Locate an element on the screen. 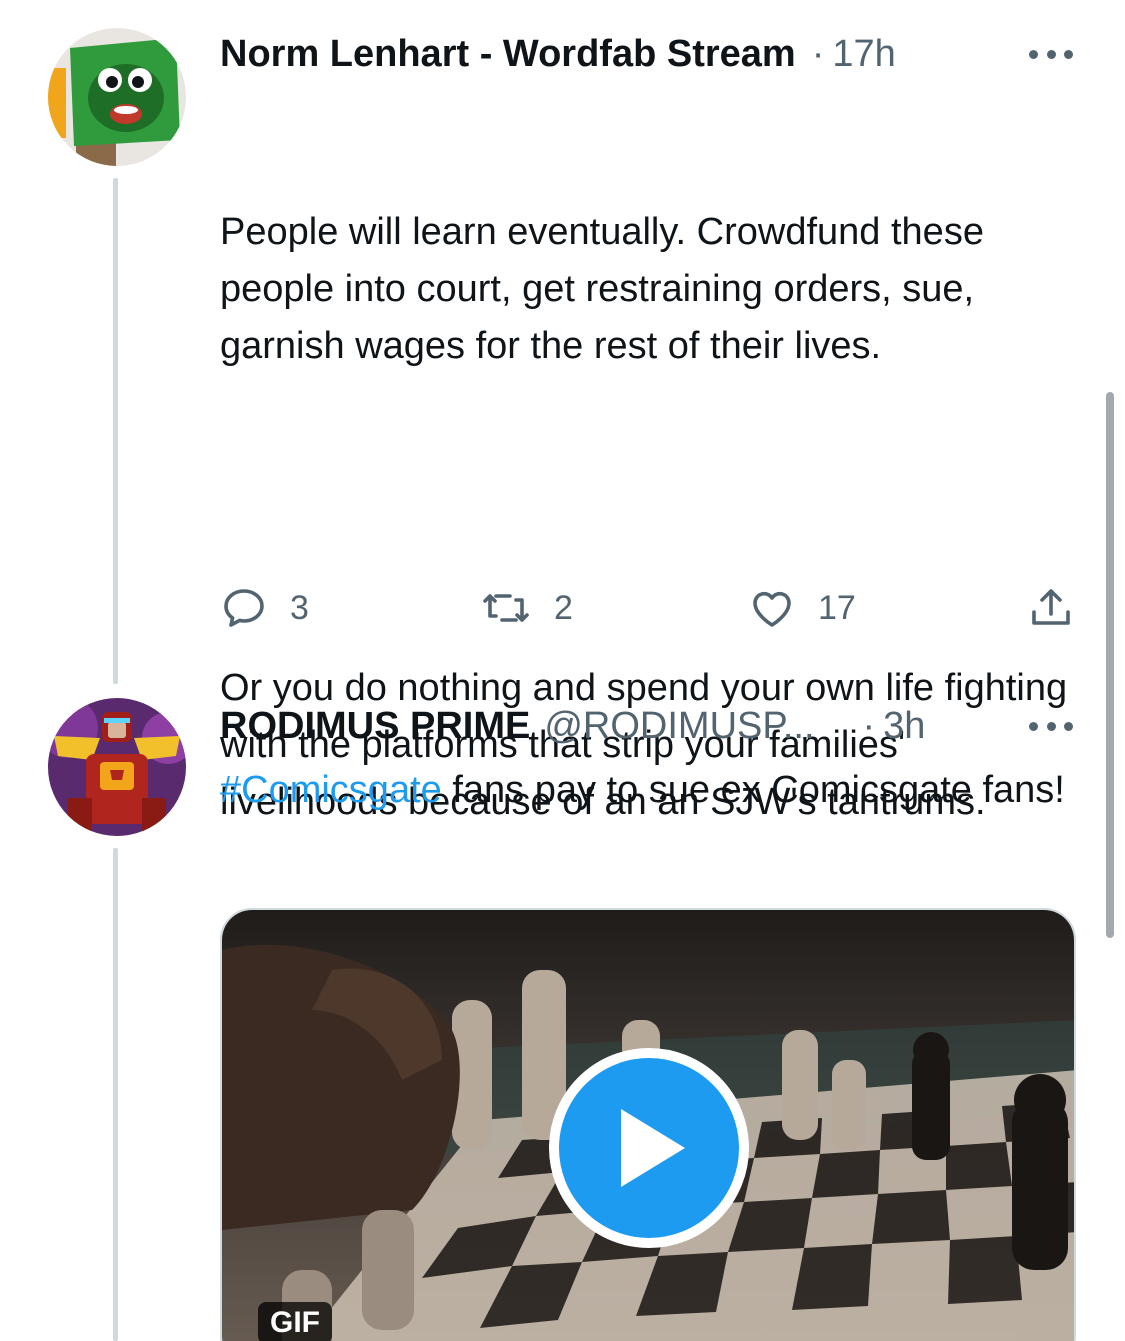 Image resolution: width=1125 pixels, height=1341 pixels. action-bar: 3 2 17 is located at coordinates (650, 608).